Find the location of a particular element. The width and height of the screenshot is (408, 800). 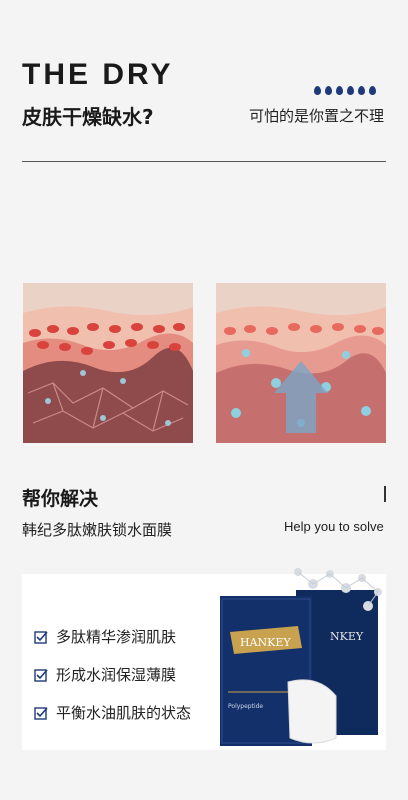

divider is located at coordinates (204, 161).